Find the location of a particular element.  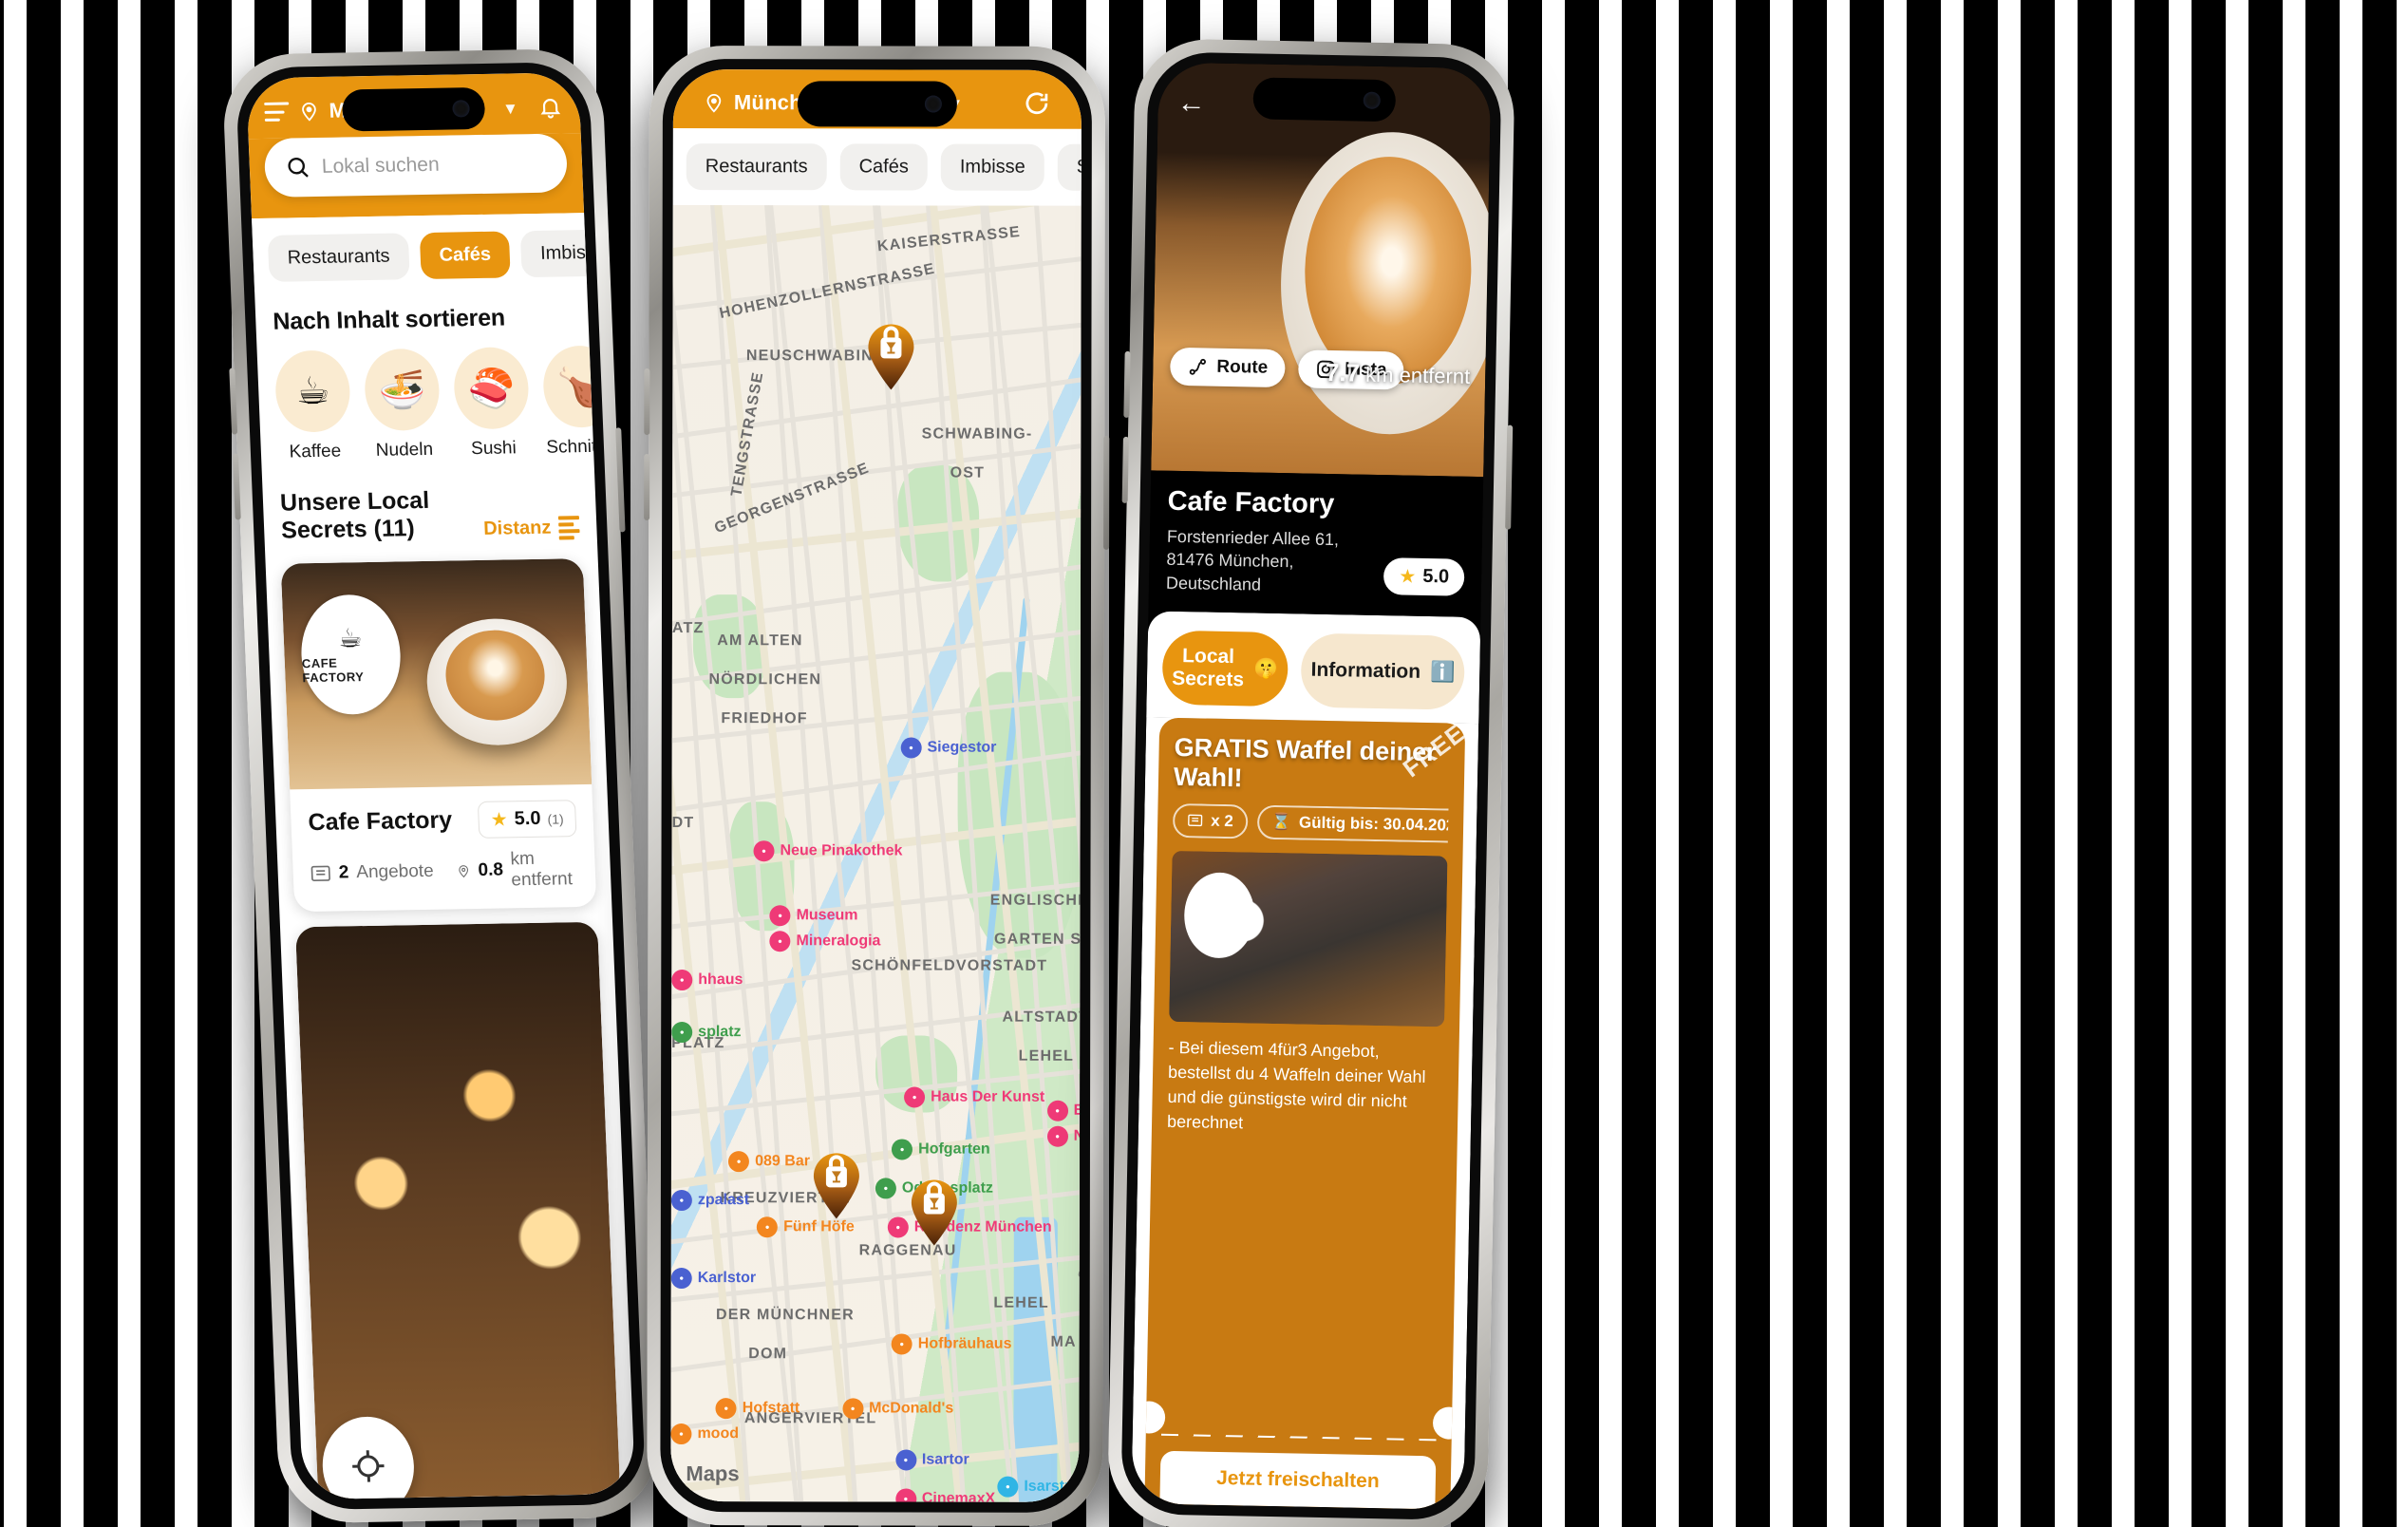

map-poi: • Museum is located at coordinates (813, 916).